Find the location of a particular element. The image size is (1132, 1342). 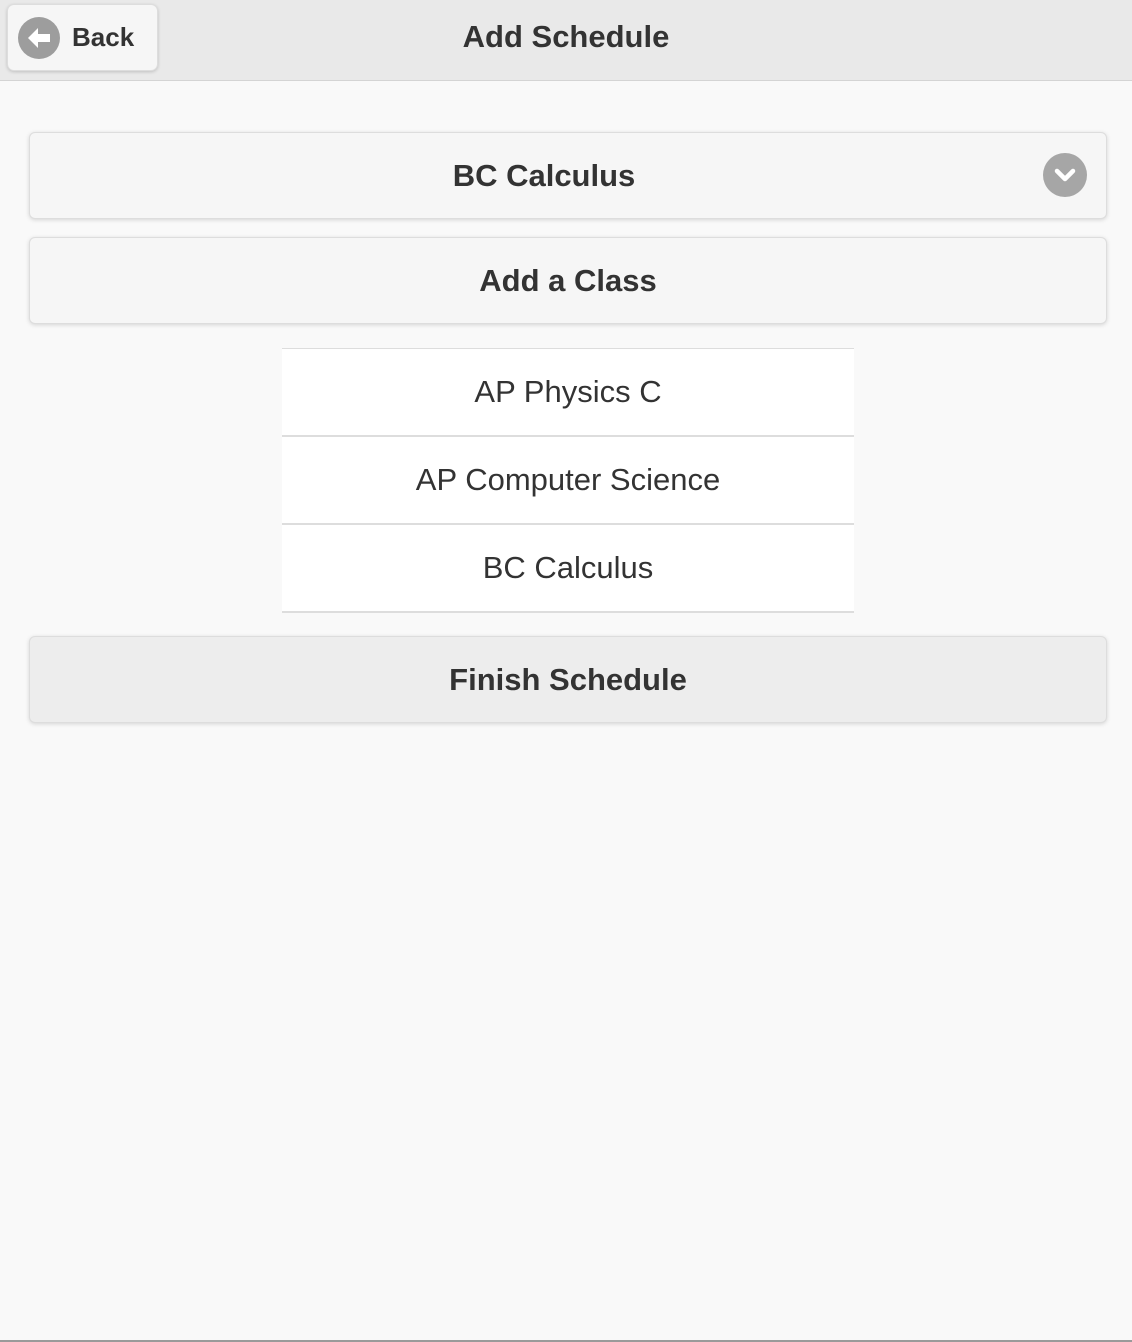

header-bar: Back Add Schedule is located at coordinates (566, 40).